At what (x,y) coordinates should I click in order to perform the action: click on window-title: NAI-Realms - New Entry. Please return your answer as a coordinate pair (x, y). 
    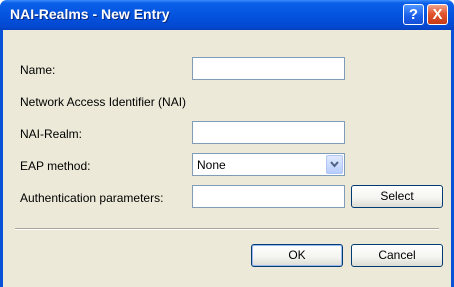
    Looking at the image, I should click on (90, 14).